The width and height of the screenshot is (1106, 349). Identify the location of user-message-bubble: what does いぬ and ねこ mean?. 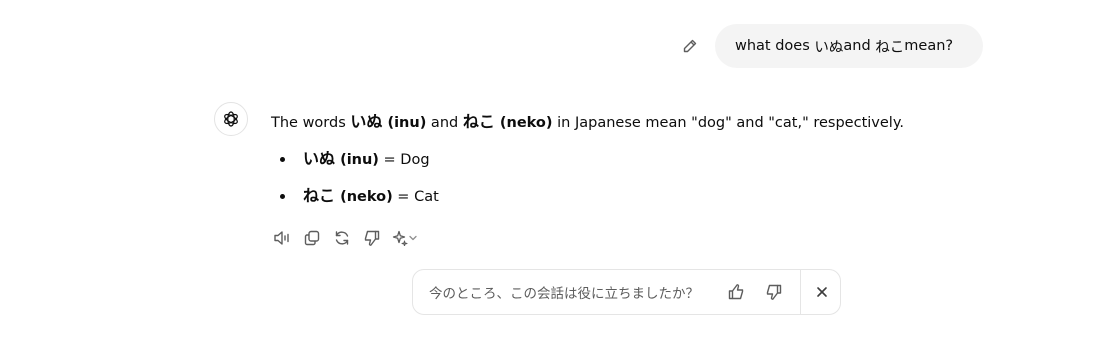
(849, 46).